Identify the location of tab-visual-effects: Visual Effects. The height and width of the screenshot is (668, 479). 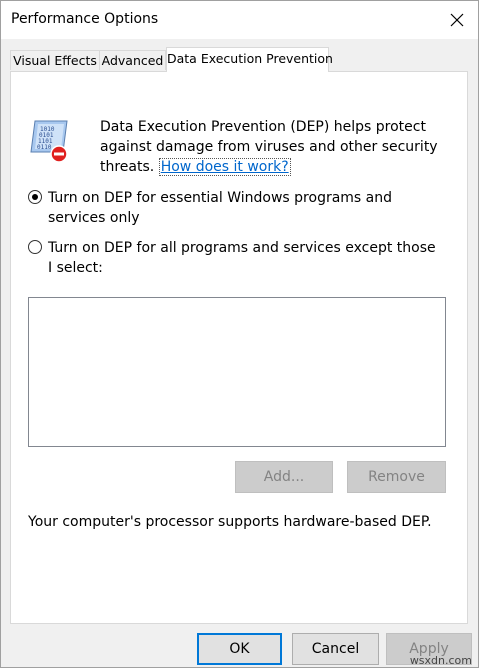
(55, 60).